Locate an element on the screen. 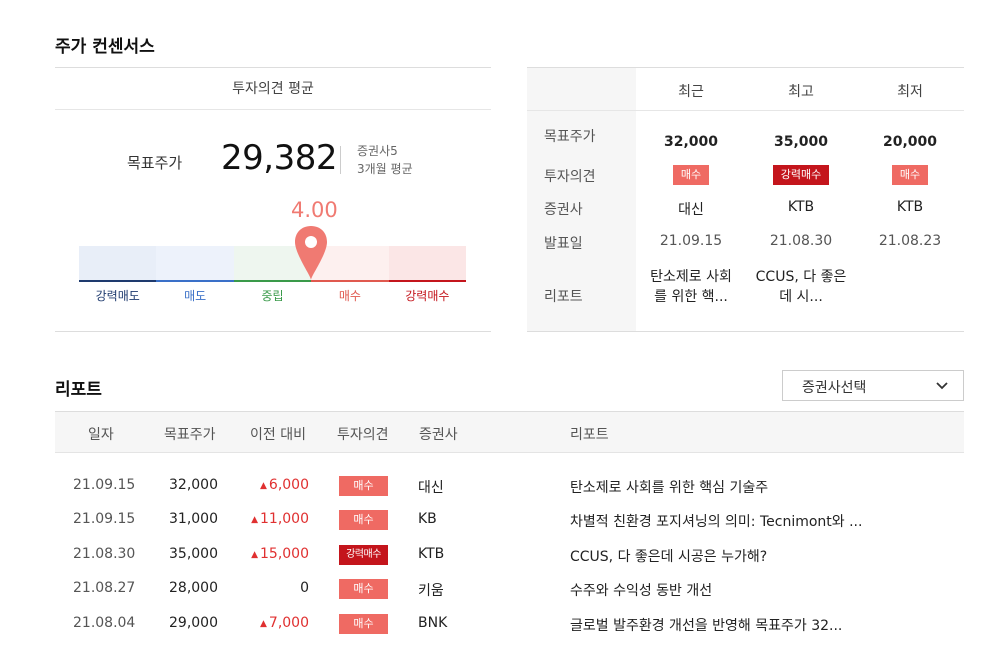 The height and width of the screenshot is (654, 1000). map-pin-marker-icon is located at coordinates (311, 253).